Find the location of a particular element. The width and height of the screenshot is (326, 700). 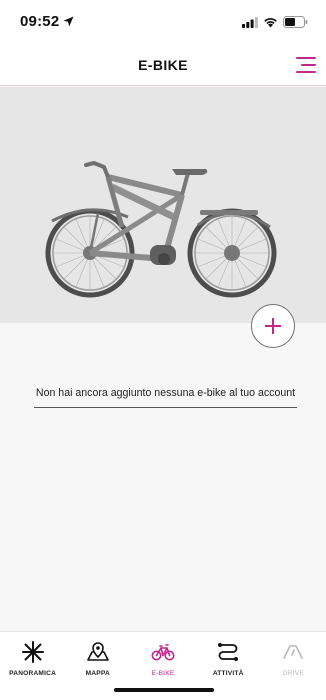

tab-label: MAPPA is located at coordinates (97, 673).